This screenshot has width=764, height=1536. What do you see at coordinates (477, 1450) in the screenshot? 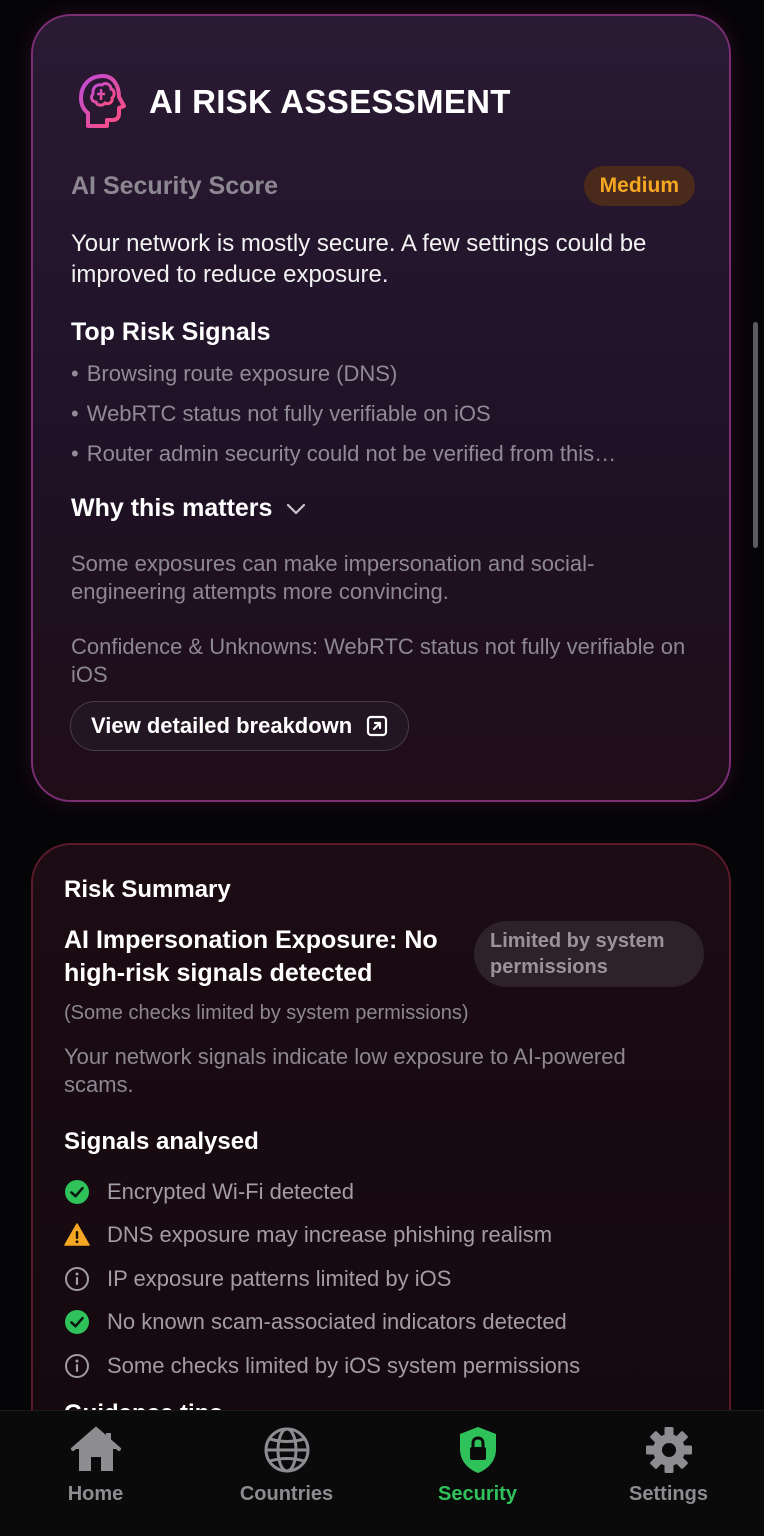
I see `shield-lock-icon` at bounding box center [477, 1450].